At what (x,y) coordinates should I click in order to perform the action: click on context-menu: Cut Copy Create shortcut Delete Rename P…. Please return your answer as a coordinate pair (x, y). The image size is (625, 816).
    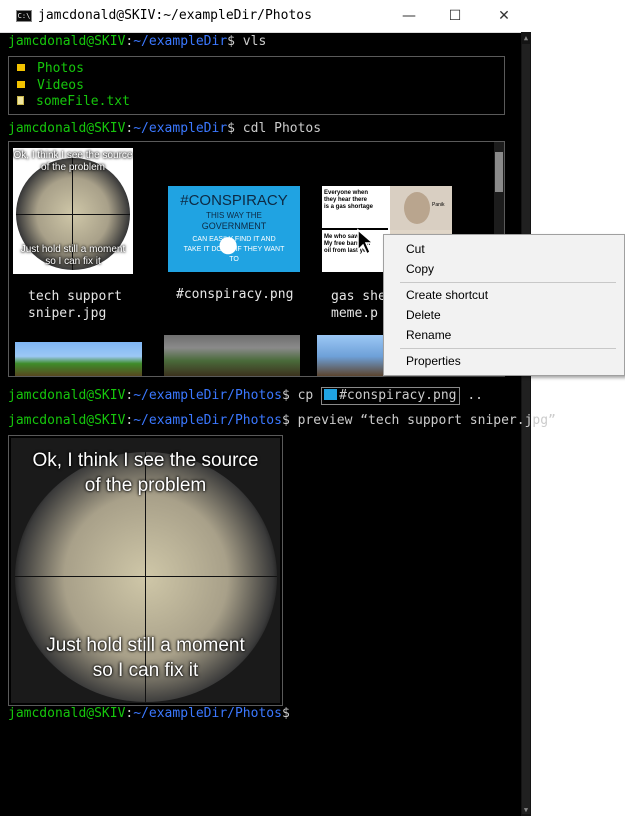
    Looking at the image, I should click on (504, 305).